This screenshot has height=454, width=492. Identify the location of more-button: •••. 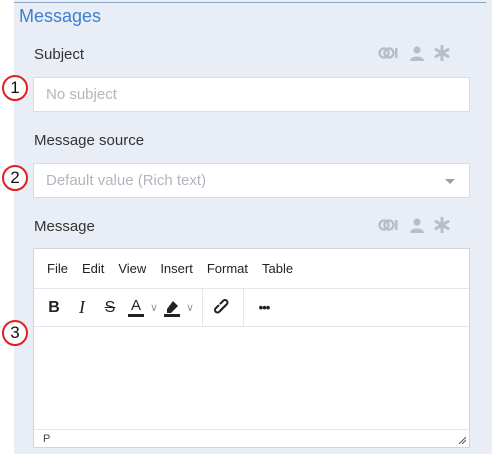
(264, 308).